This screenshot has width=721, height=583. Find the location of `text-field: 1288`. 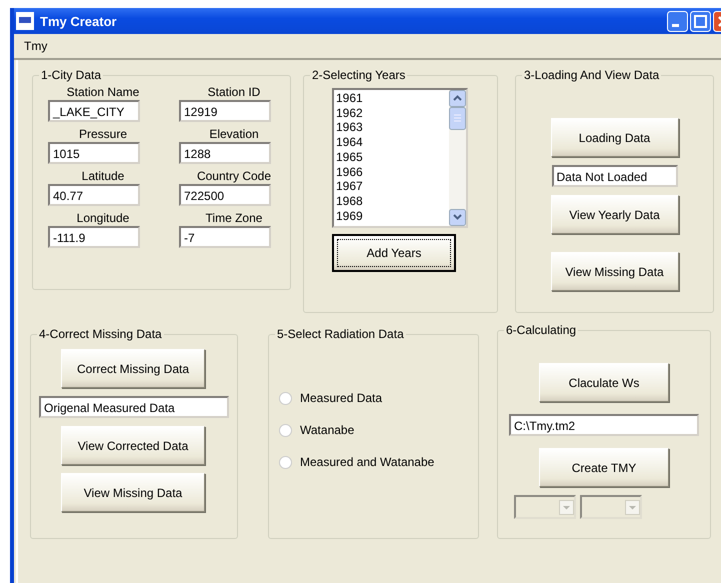

text-field: 1288 is located at coordinates (225, 153).